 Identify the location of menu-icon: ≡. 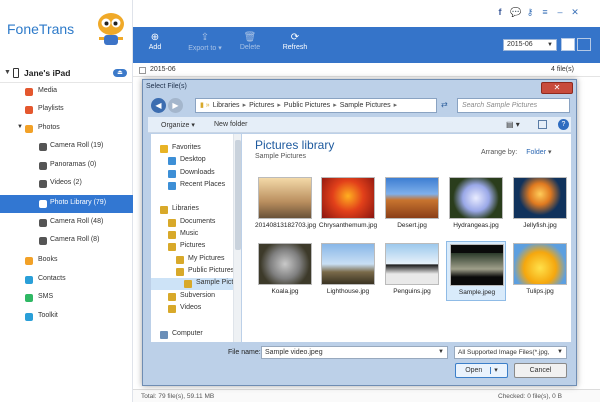
(545, 12).